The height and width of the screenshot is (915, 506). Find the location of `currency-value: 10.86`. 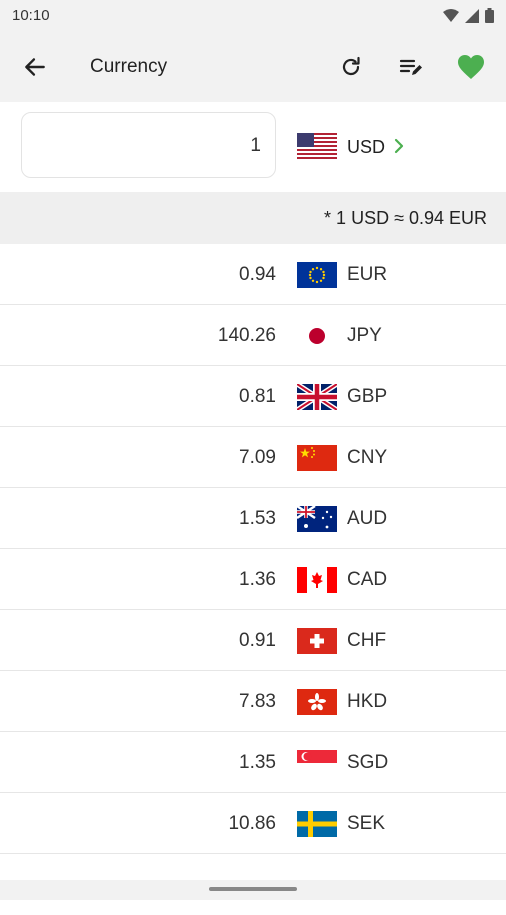

currency-value: 10.86 is located at coordinates (252, 823).